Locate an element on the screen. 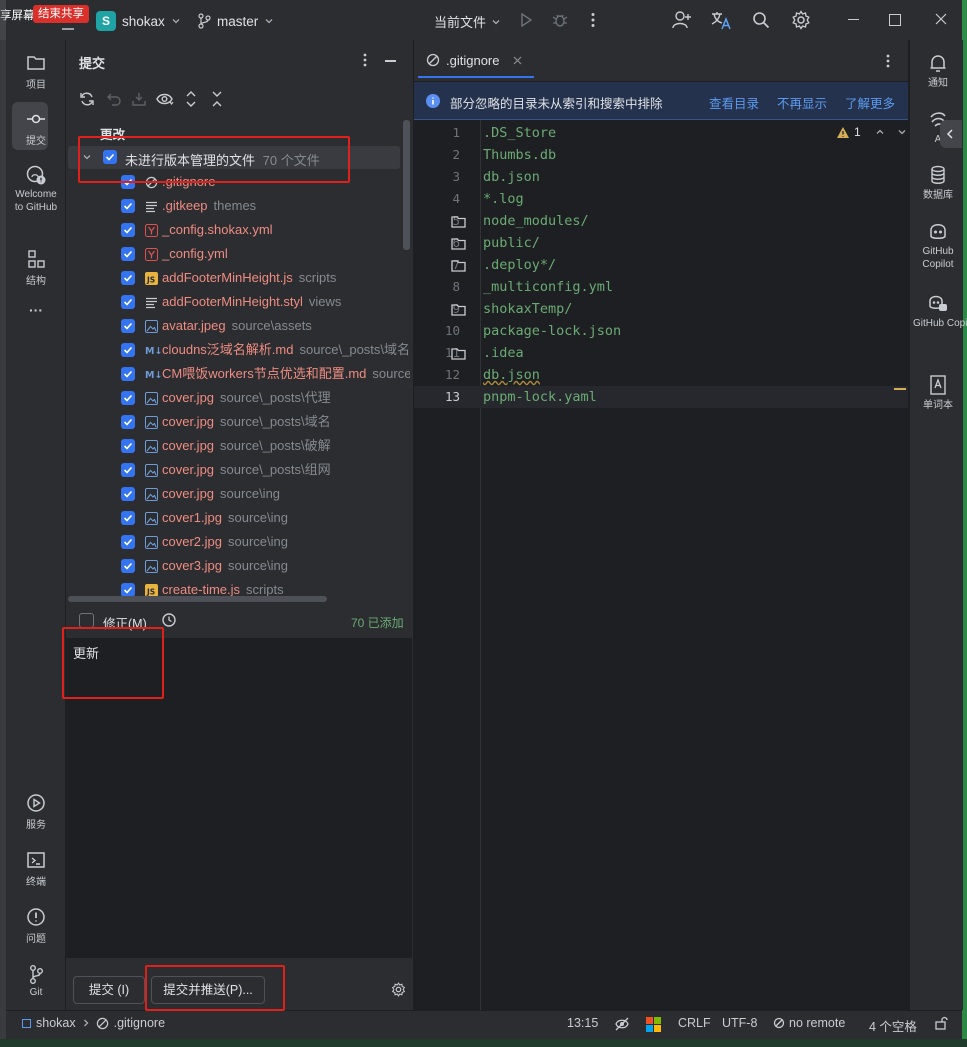 The width and height of the screenshot is (967, 1047). file-row: avatar.jpeg source\assets is located at coordinates (265, 326).